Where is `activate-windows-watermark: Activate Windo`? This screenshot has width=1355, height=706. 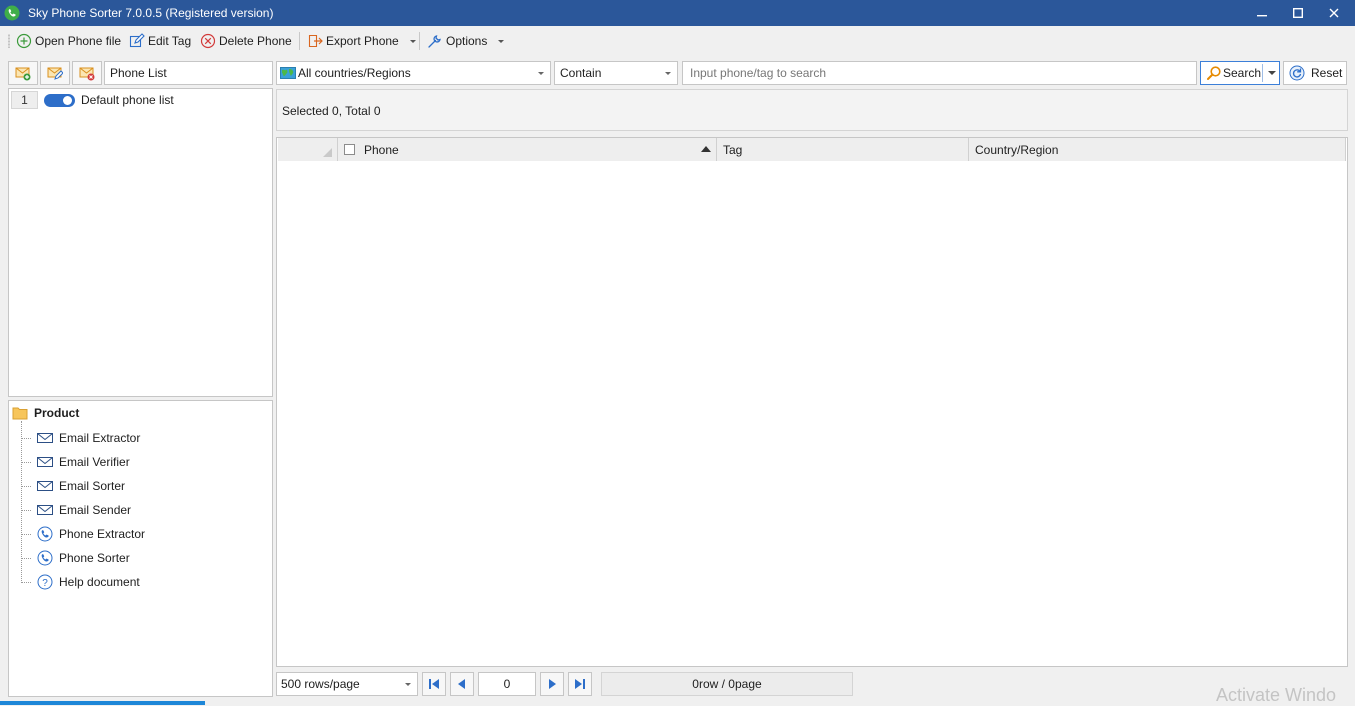 activate-windows-watermark: Activate Windo is located at coordinates (1276, 695).